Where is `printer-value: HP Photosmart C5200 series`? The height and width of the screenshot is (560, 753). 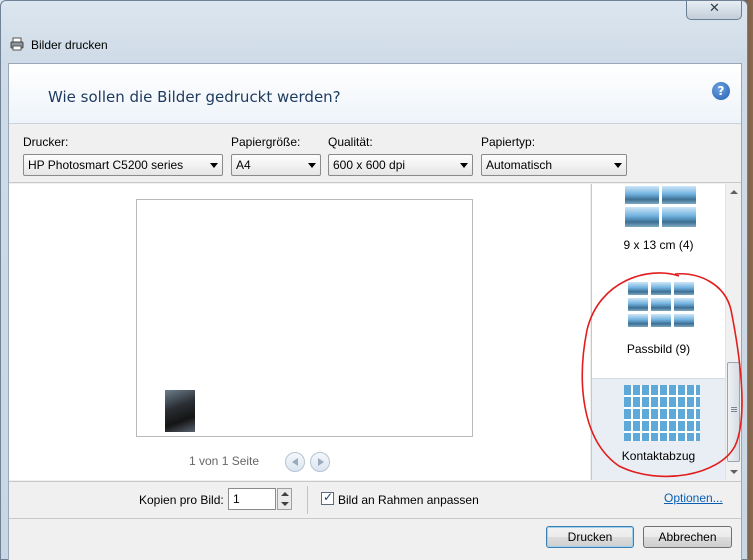
printer-value: HP Photosmart C5200 series is located at coordinates (106, 165).